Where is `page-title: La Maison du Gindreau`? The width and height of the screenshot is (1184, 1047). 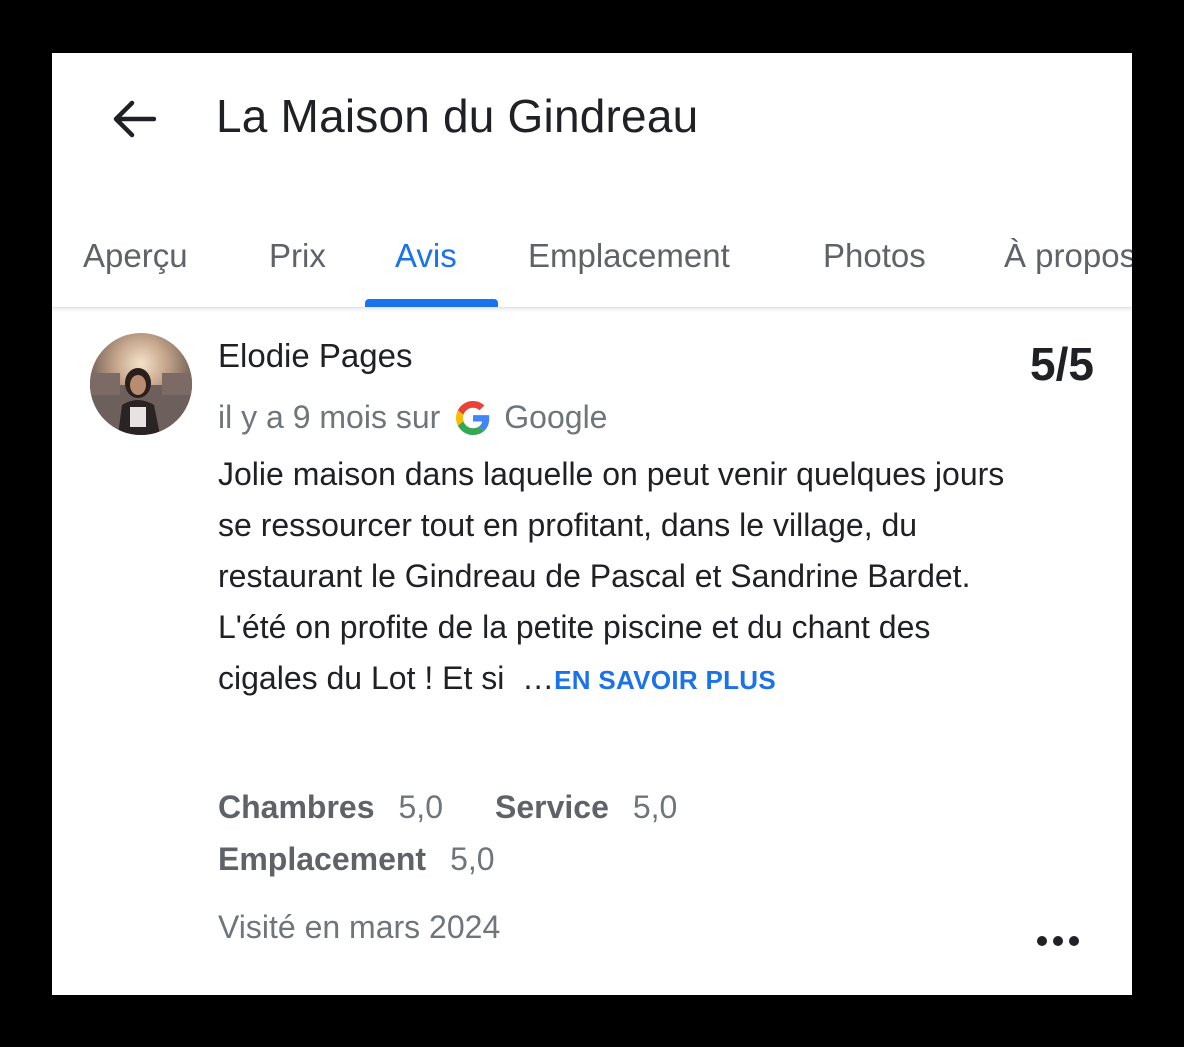 page-title: La Maison du Gindreau is located at coordinates (457, 116).